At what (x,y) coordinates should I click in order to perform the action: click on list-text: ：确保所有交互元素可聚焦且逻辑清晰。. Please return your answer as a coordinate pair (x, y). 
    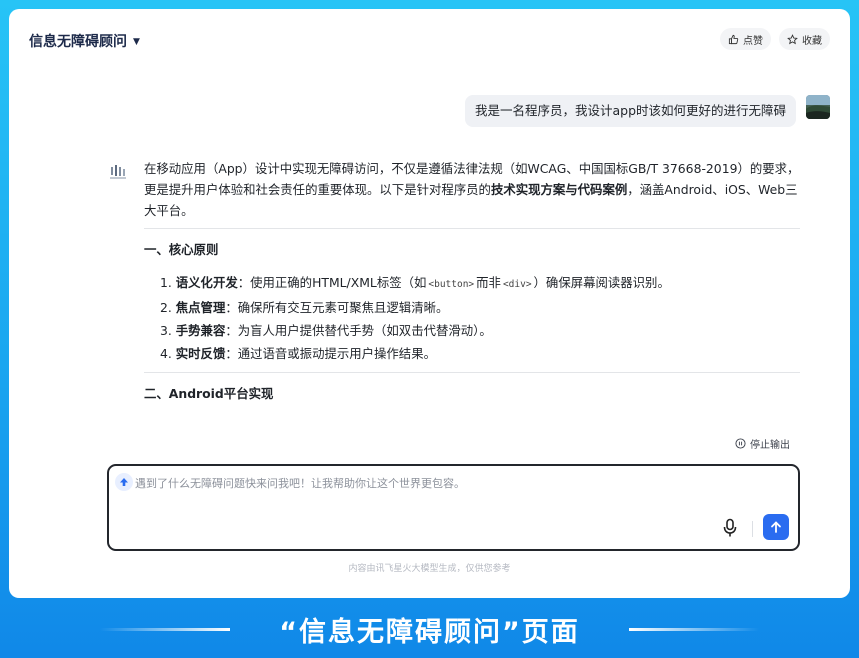
    Looking at the image, I should click on (337, 307).